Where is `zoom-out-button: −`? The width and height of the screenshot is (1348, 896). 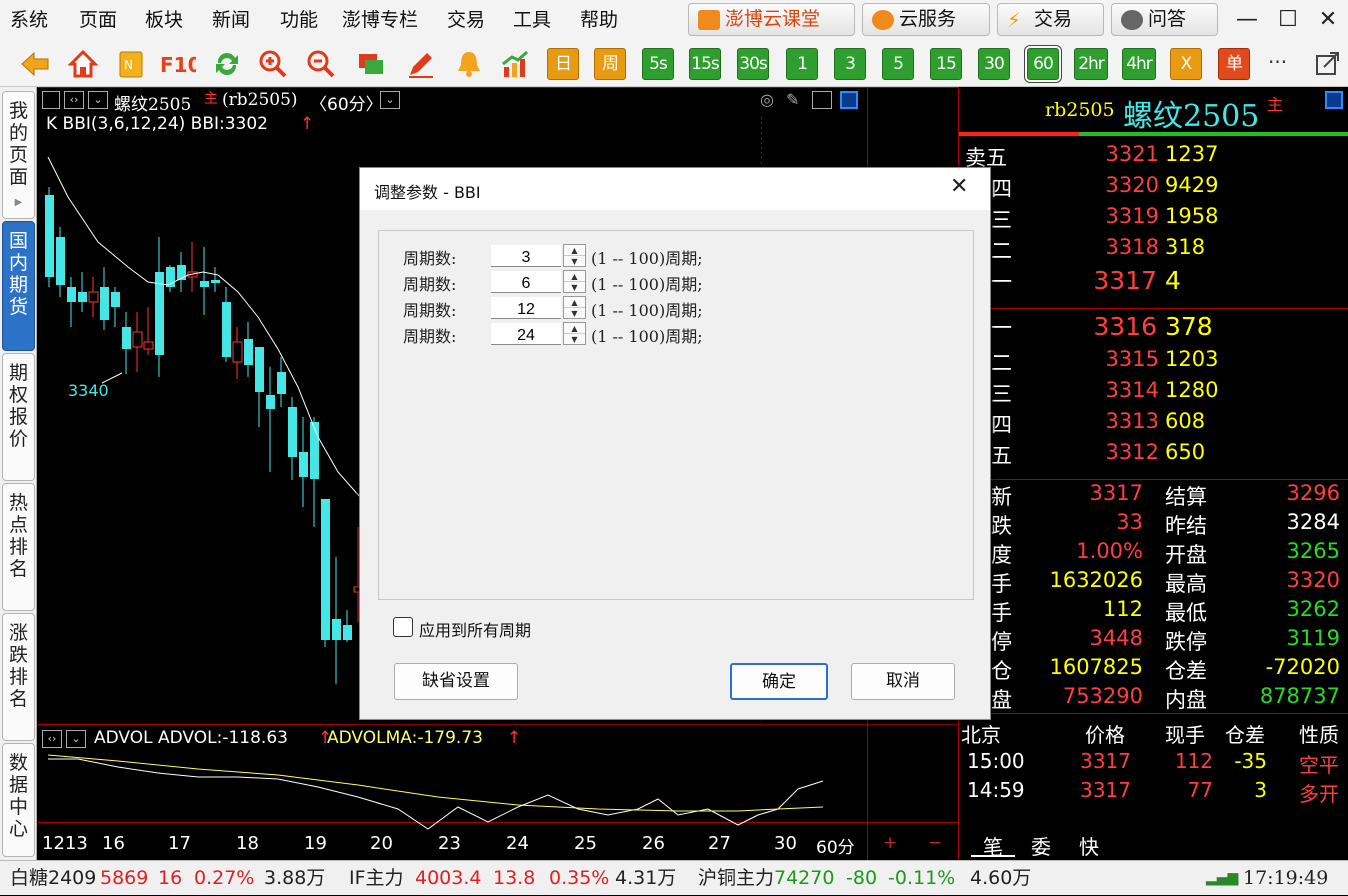
zoom-out-button: − is located at coordinates (935, 843).